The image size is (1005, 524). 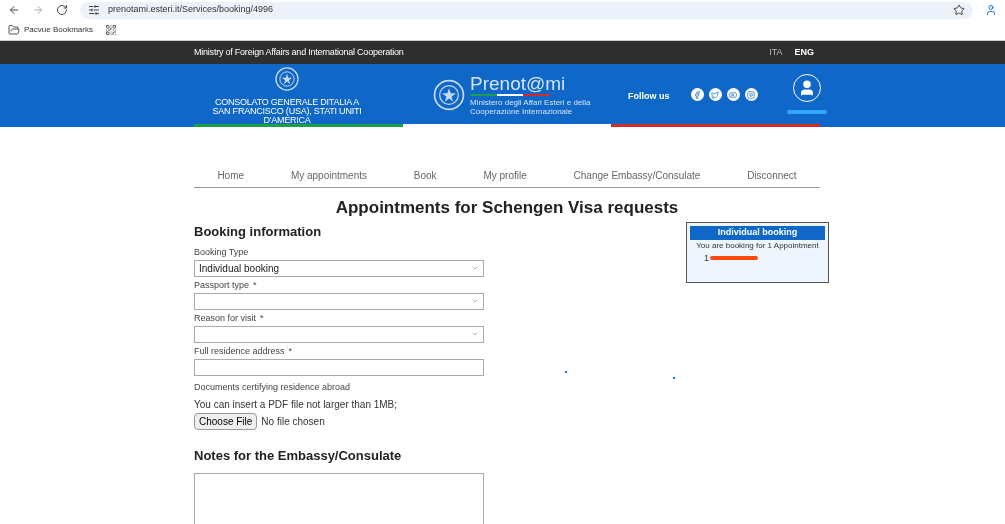 What do you see at coordinates (239, 351) in the screenshot?
I see `field-label: Full residence address` at bounding box center [239, 351].